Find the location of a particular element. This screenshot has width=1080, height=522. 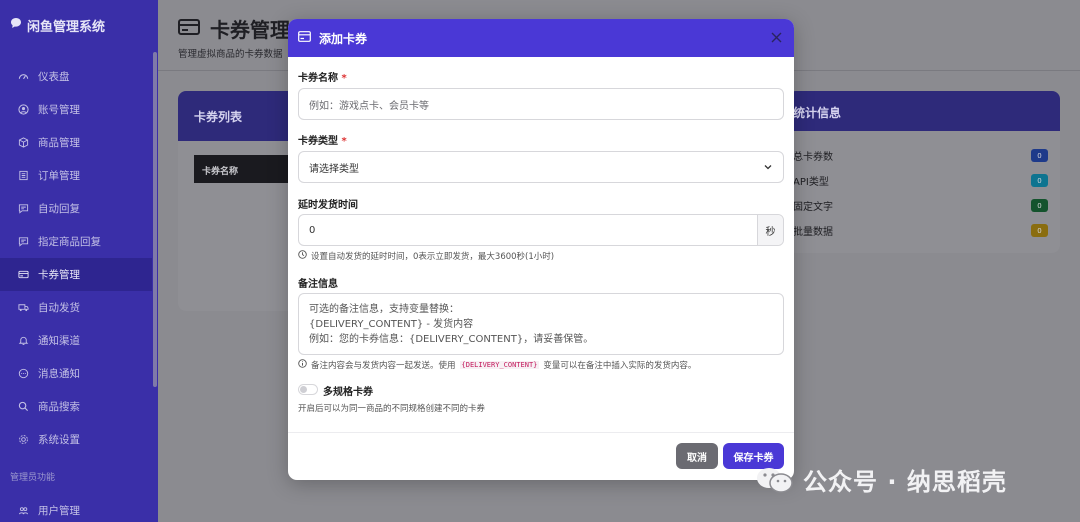

page-title: 卡券管理 is located at coordinates (234, 28).